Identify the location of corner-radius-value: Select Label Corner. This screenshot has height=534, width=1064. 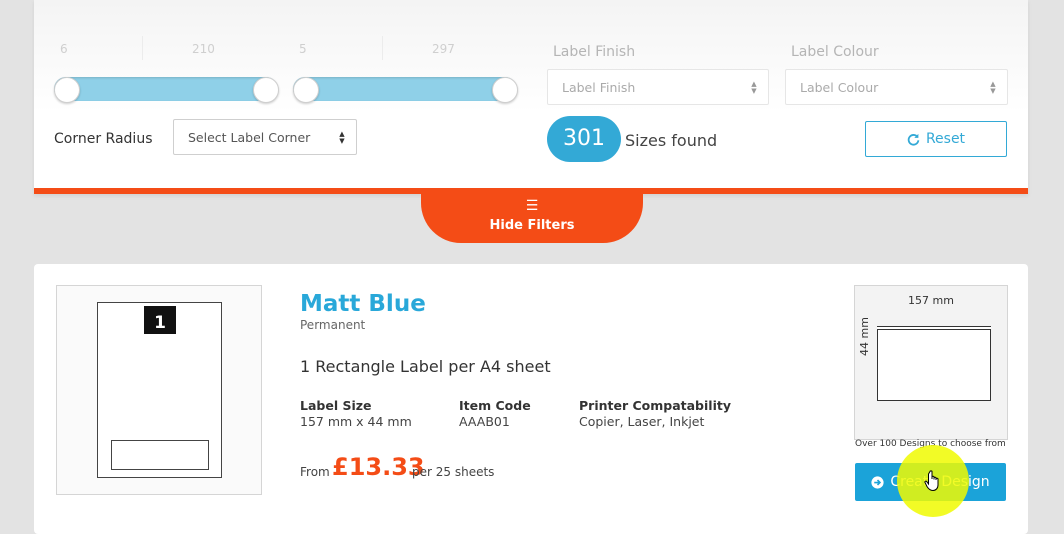
(249, 137).